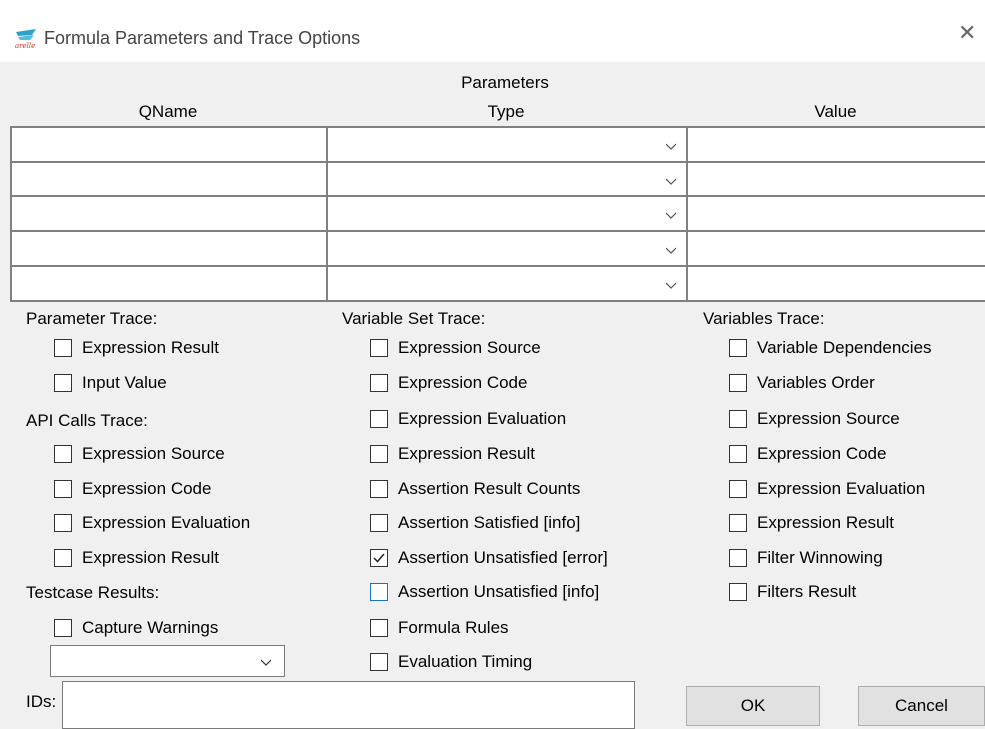  Describe the element at coordinates (967, 33) in the screenshot. I see `close-icon: ✕` at that location.